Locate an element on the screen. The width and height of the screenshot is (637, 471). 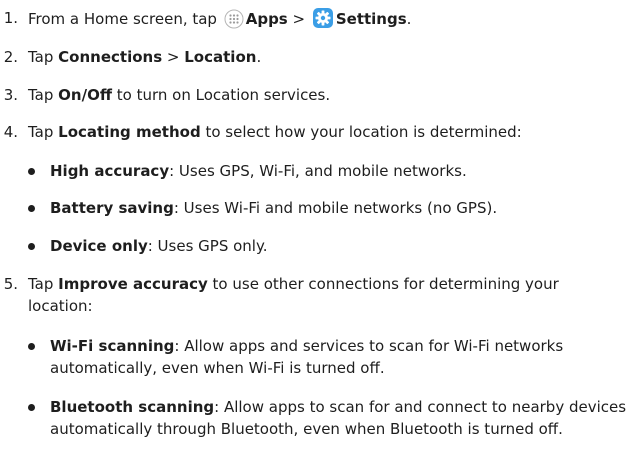
bullet-term: Bluetooth scanning is located at coordinates (132, 407).